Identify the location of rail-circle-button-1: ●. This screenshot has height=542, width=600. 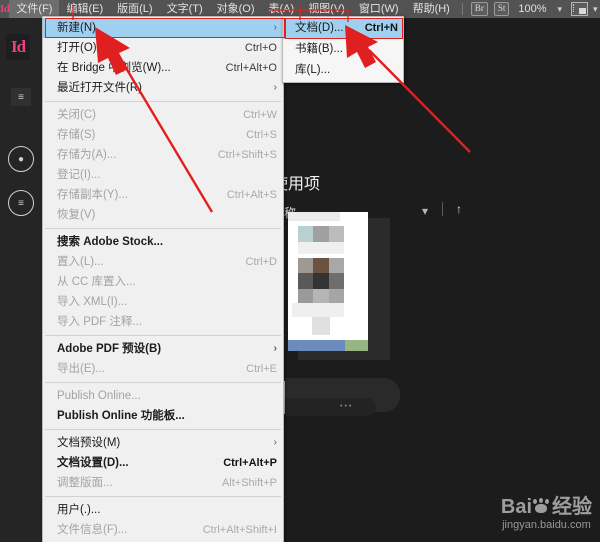
(21, 159).